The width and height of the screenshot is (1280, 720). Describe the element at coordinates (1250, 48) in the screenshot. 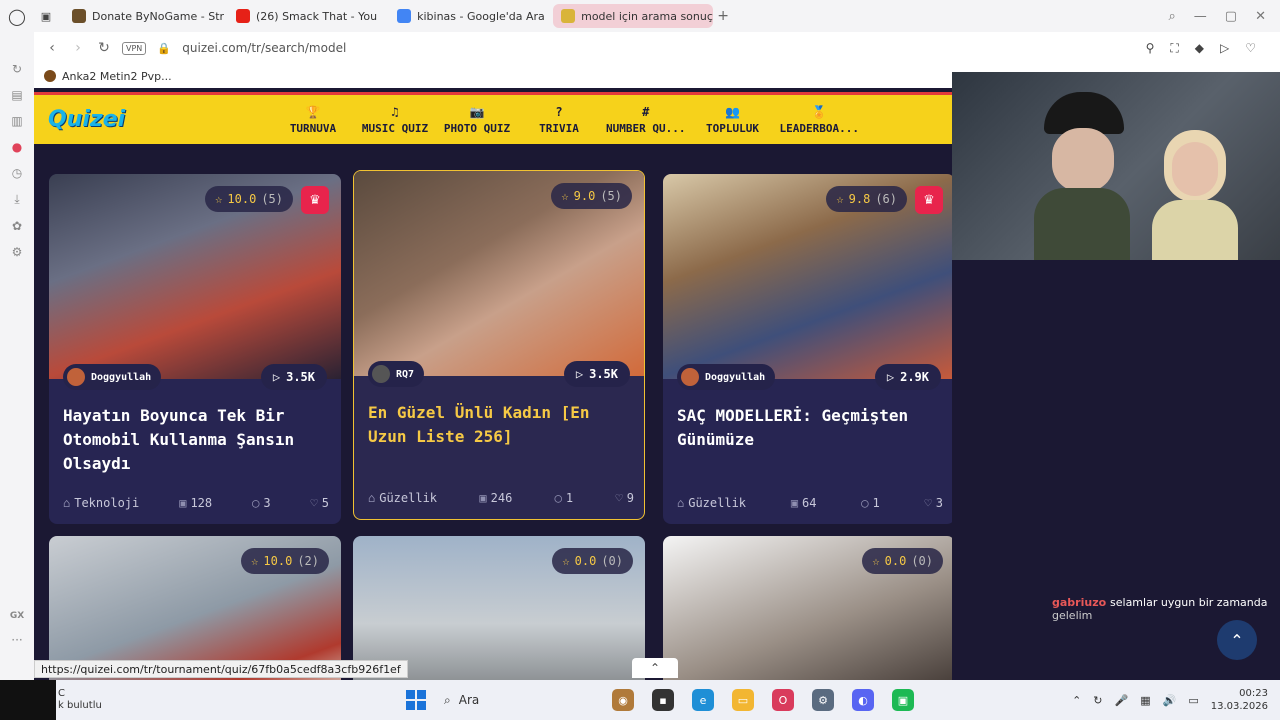

I see `heart-icon: ♡` at that location.